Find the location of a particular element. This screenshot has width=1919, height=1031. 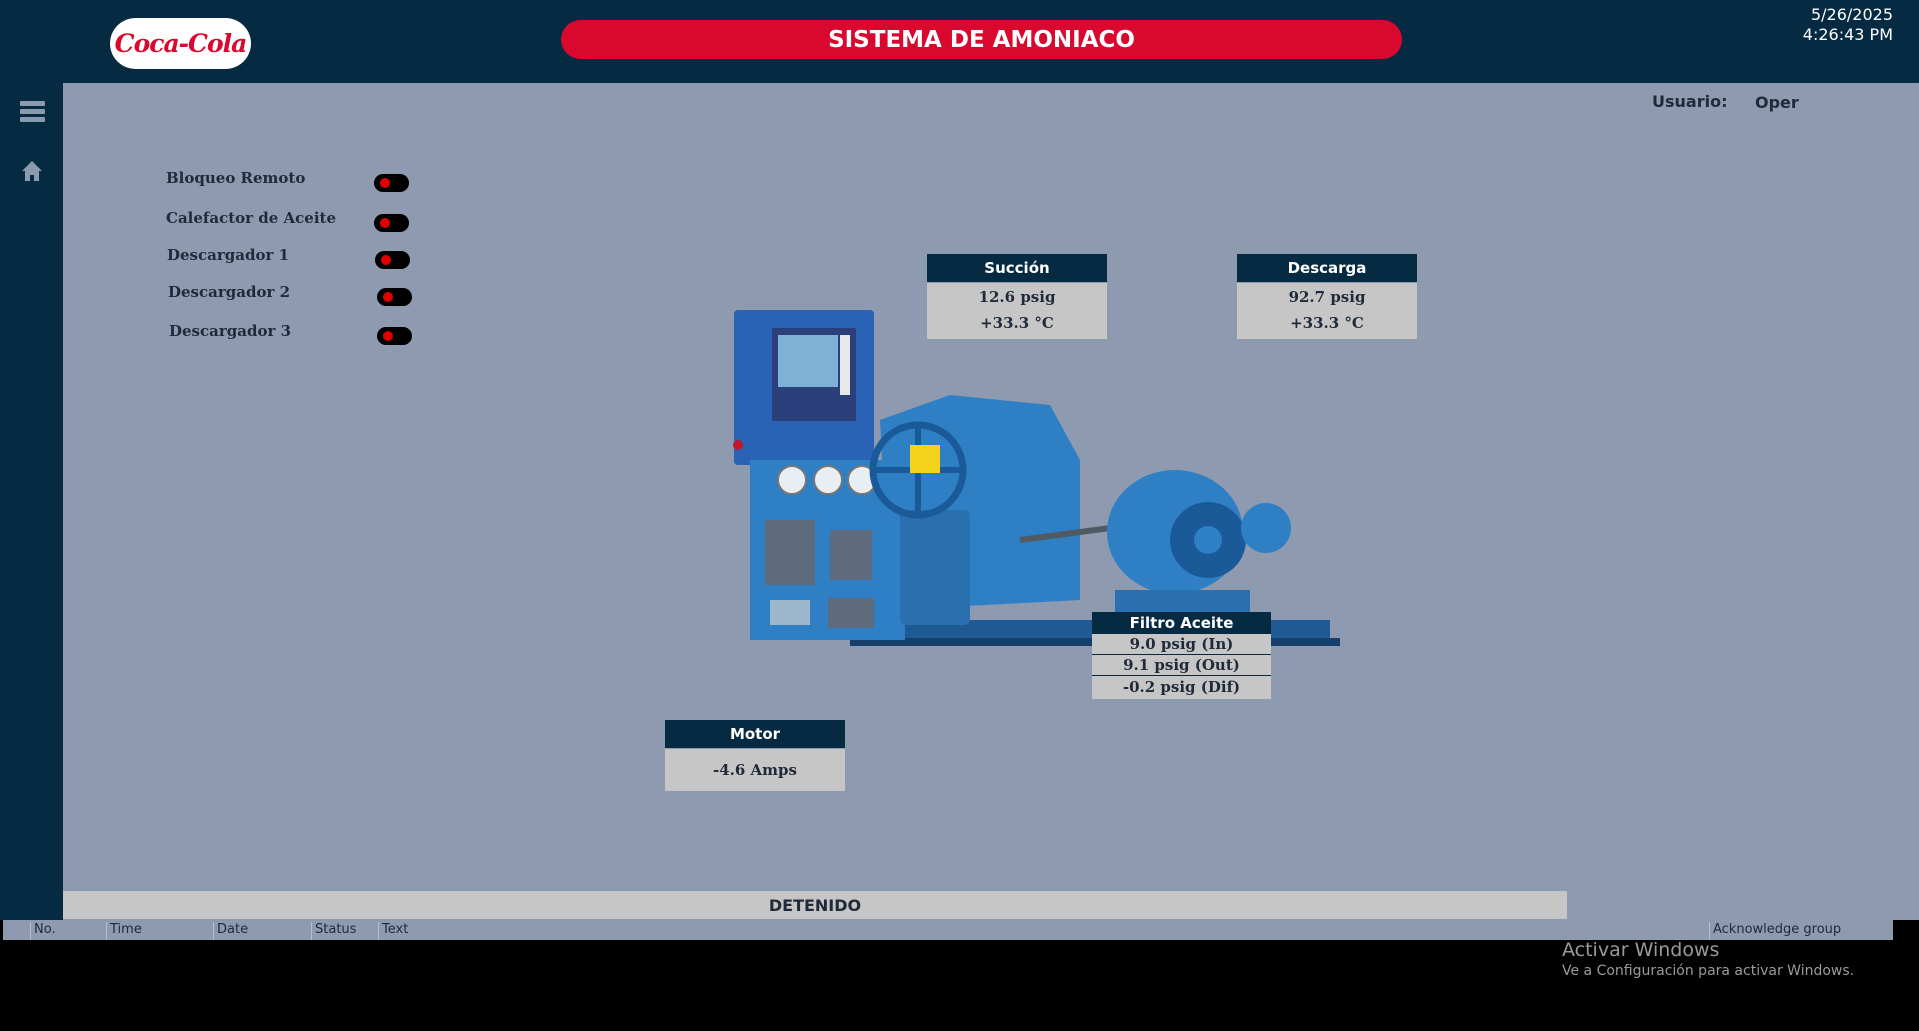

filtro-out: 9.1 psig (Out) is located at coordinates (1181, 665).